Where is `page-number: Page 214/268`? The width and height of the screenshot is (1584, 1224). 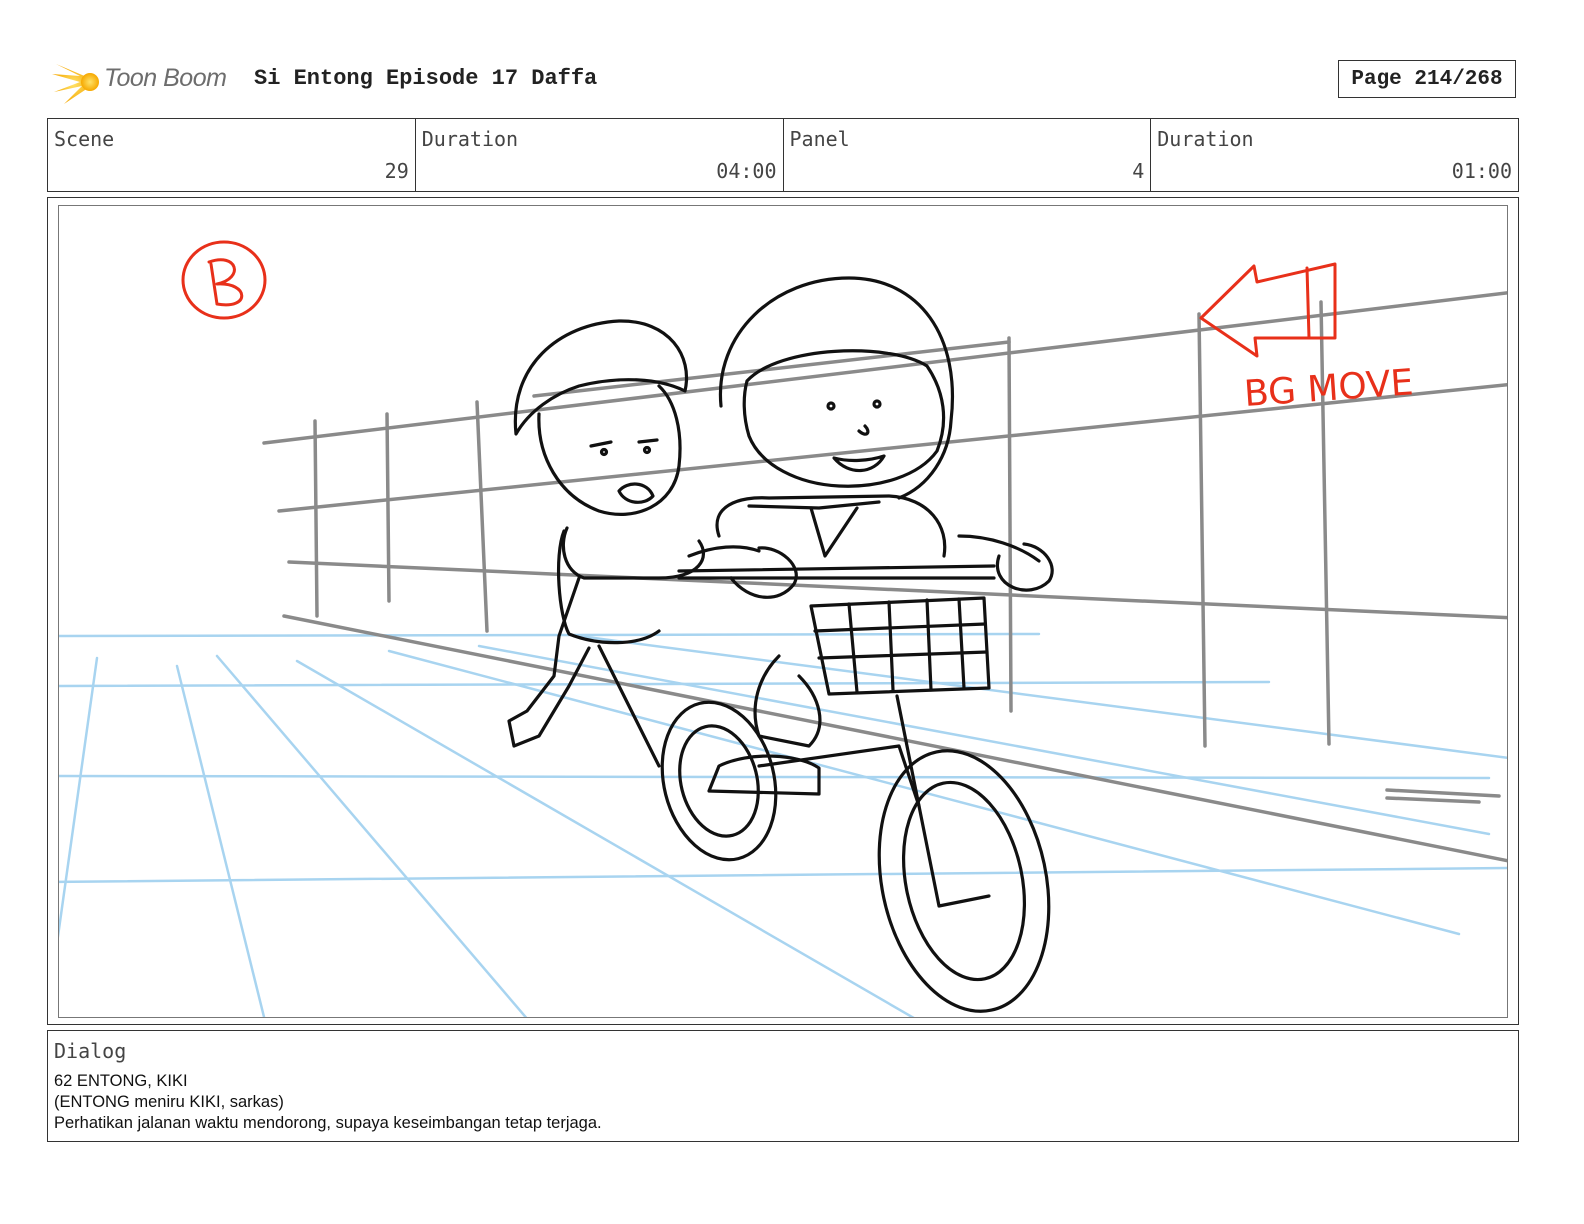 page-number: Page 214/268 is located at coordinates (1427, 79).